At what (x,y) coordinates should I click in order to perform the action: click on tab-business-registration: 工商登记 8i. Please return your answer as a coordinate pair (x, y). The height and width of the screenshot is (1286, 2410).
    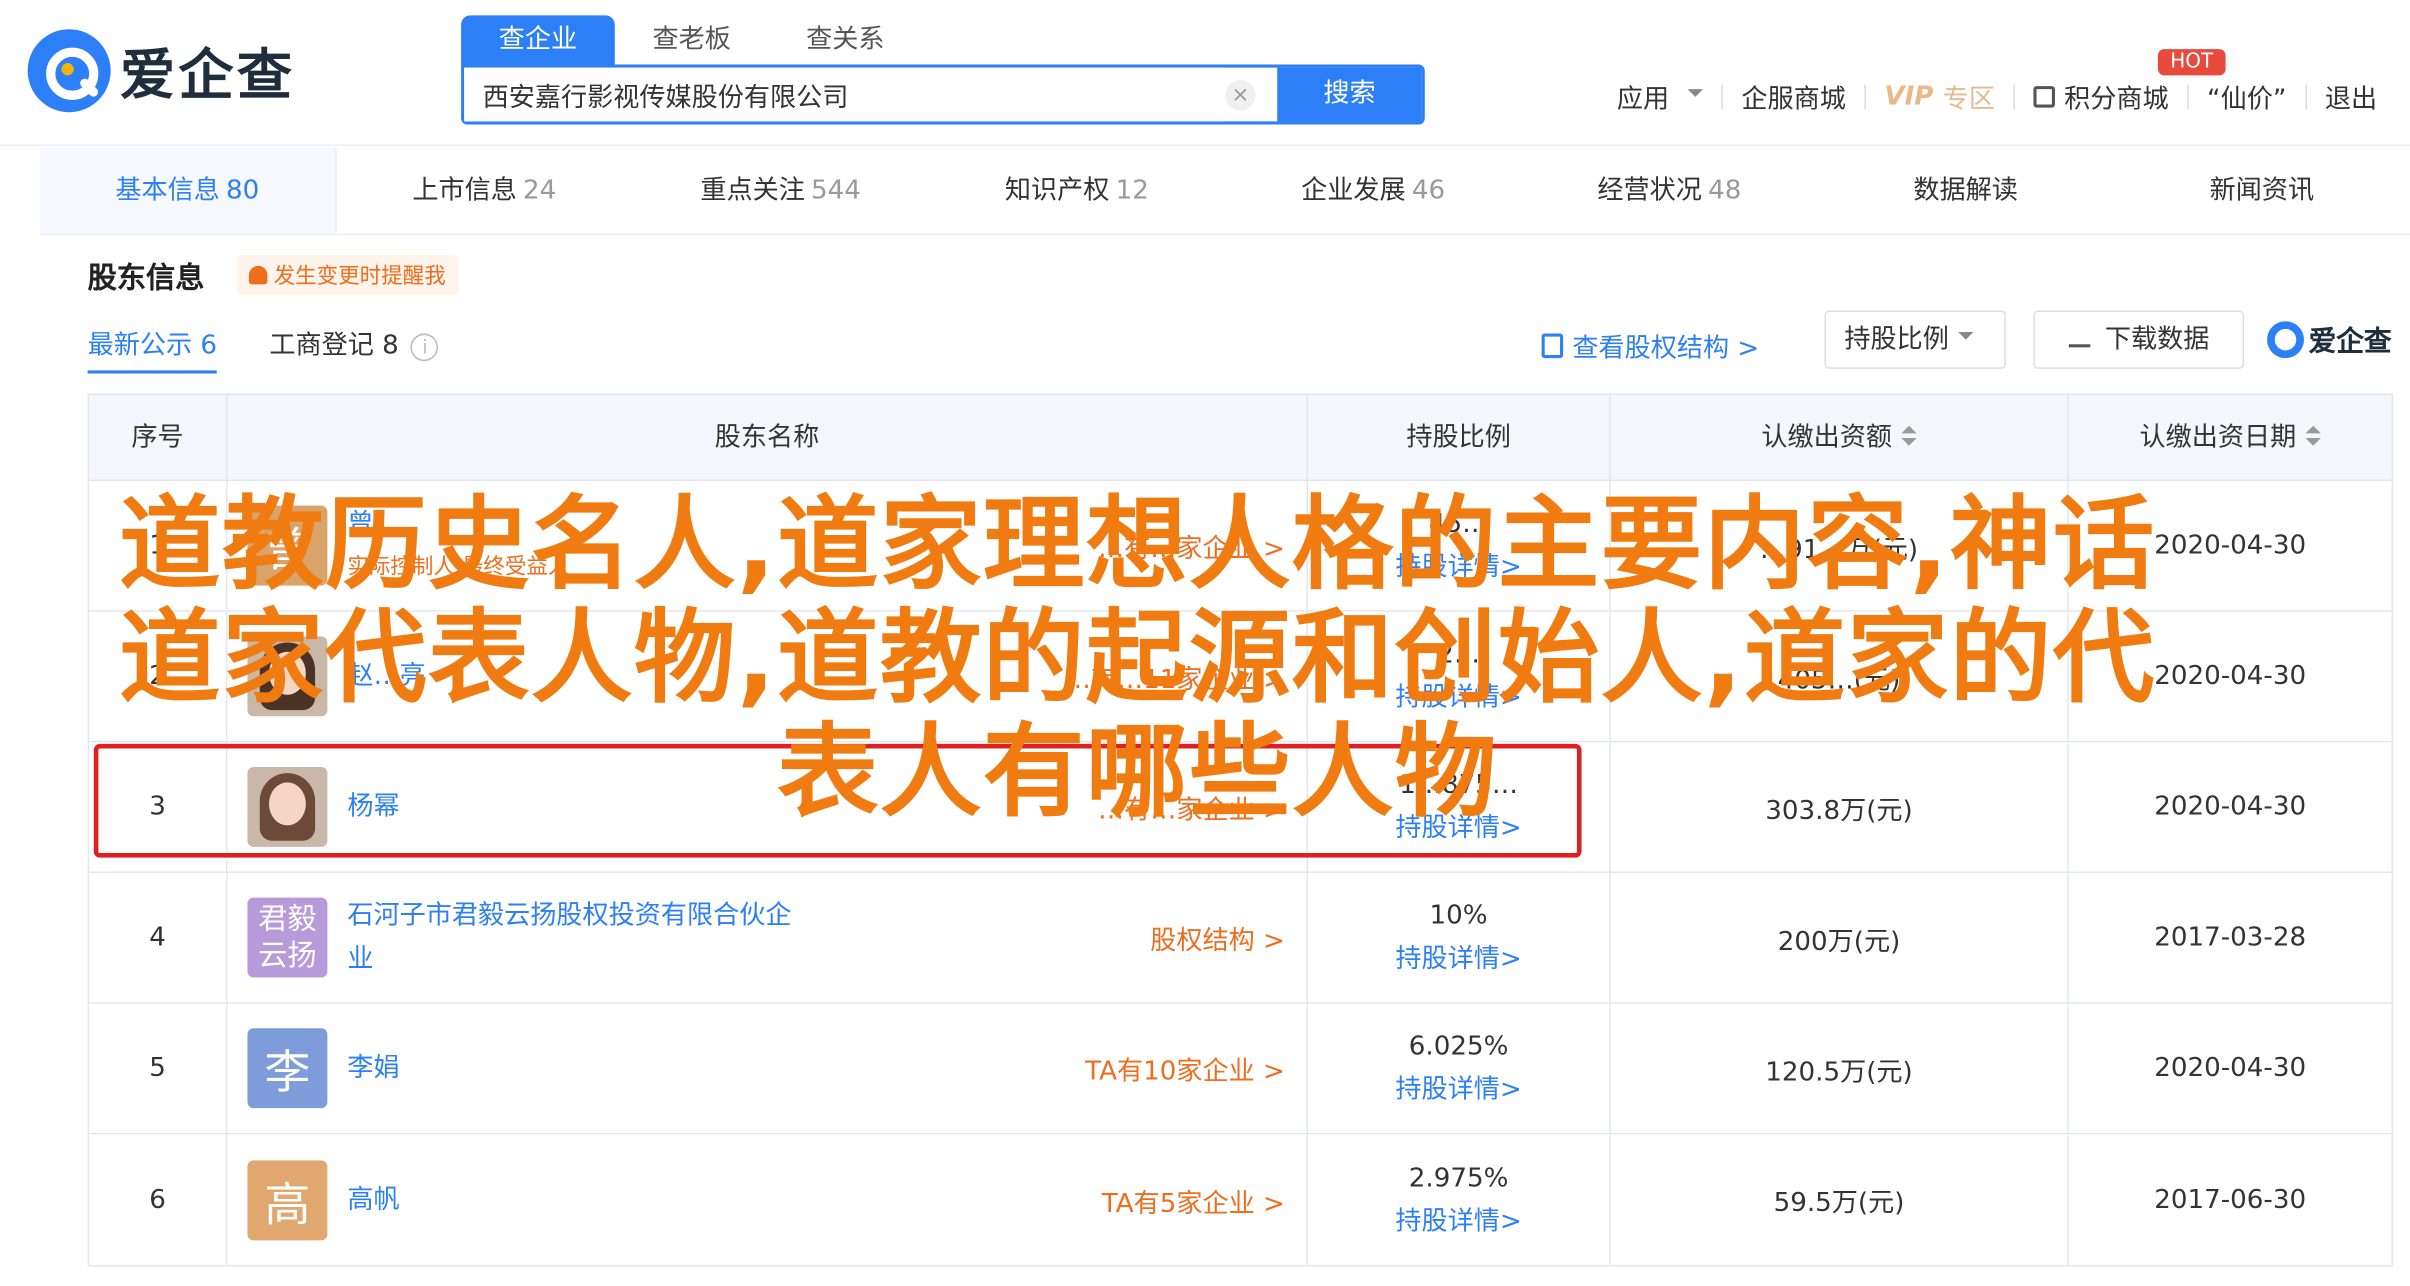
    Looking at the image, I should click on (354, 348).